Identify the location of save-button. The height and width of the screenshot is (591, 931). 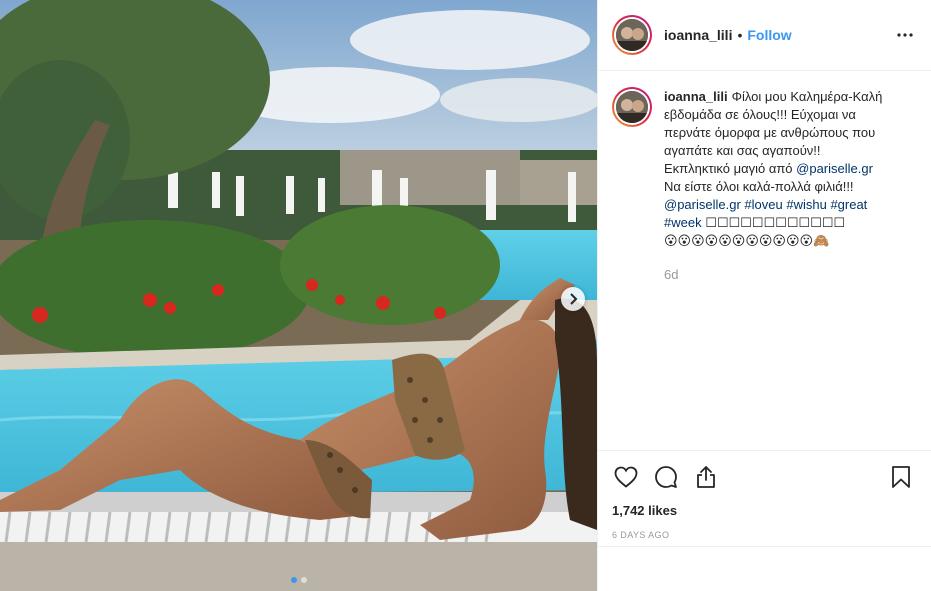
(901, 477).